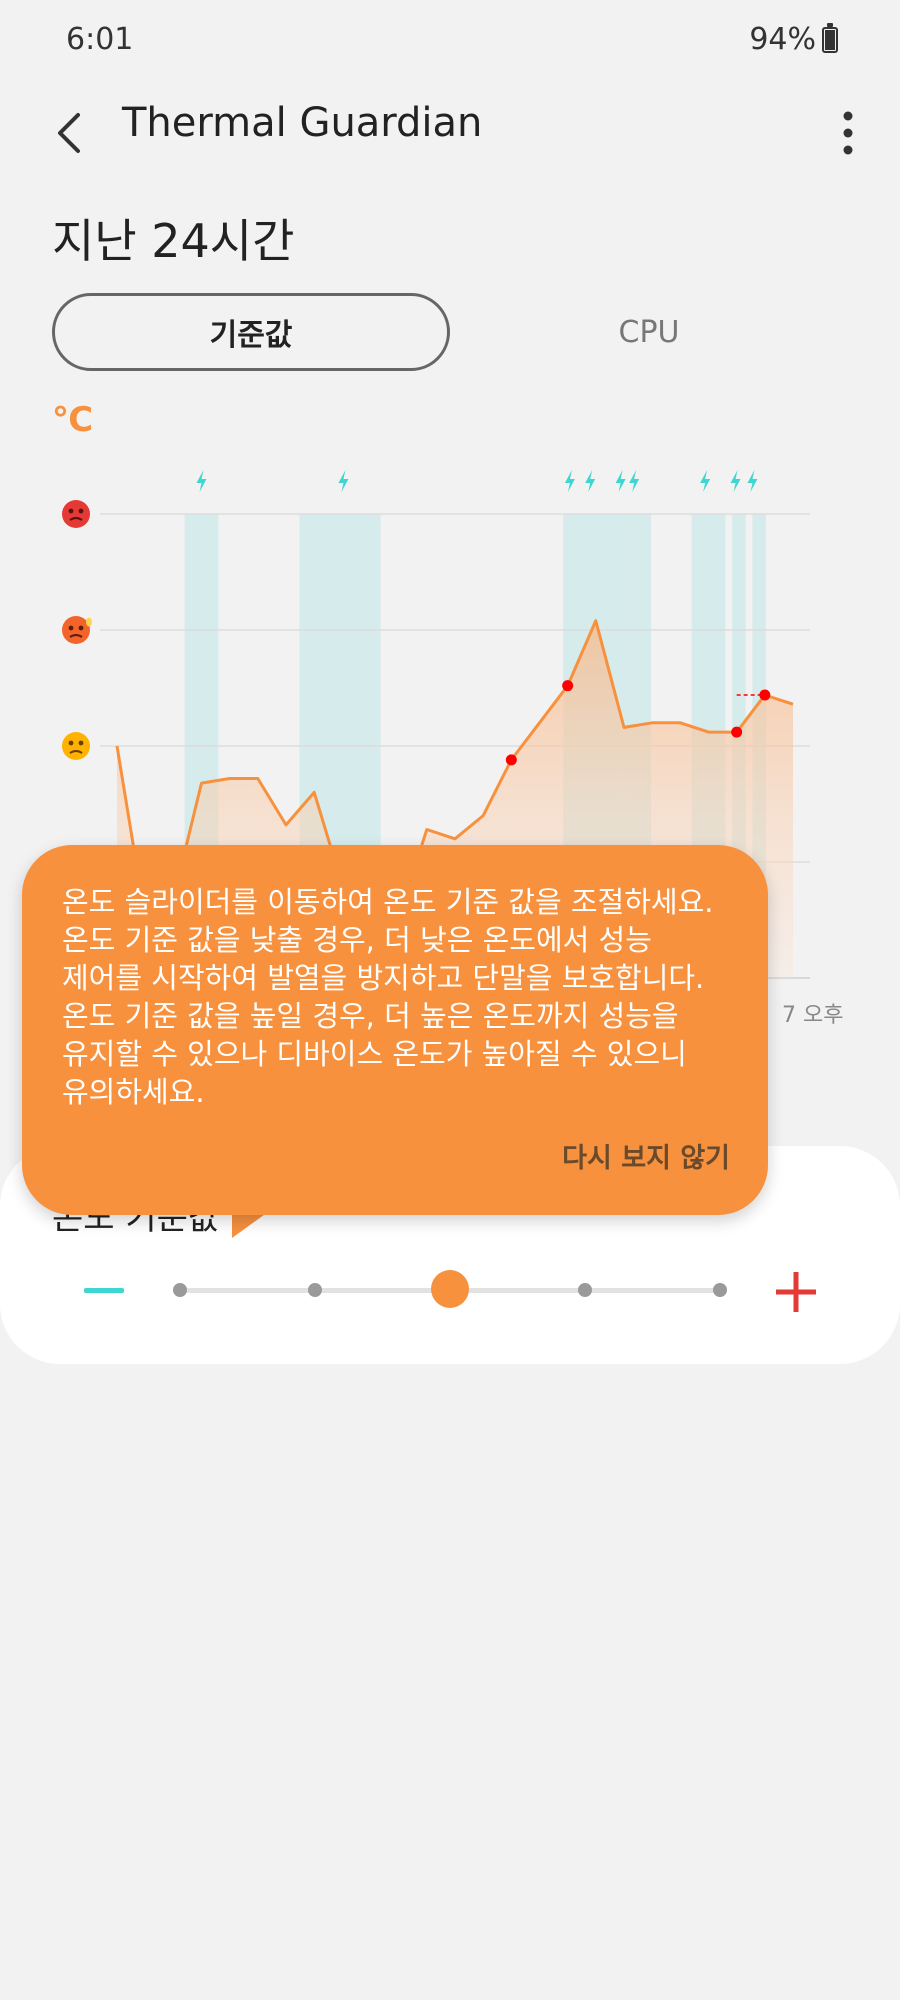 This screenshot has height=2000, width=900. I want to click on status-bar: 6:01 94%, so click(450, 40).